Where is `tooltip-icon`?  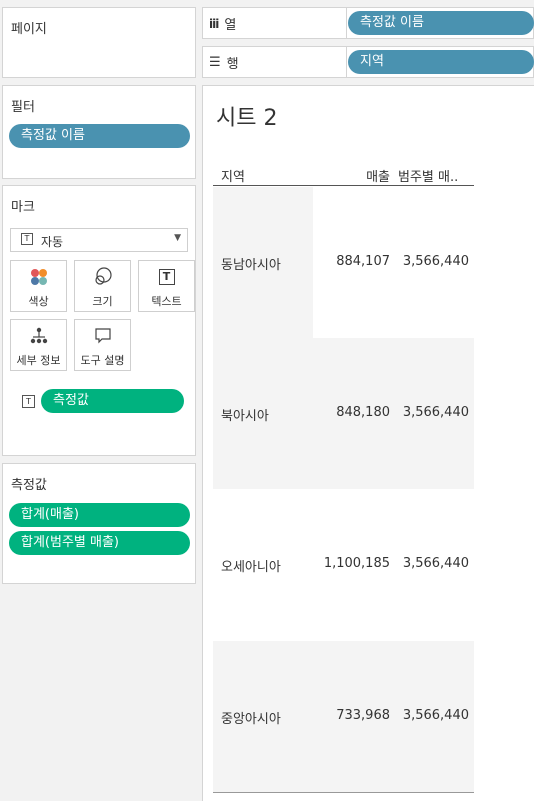 tooltip-icon is located at coordinates (102, 336).